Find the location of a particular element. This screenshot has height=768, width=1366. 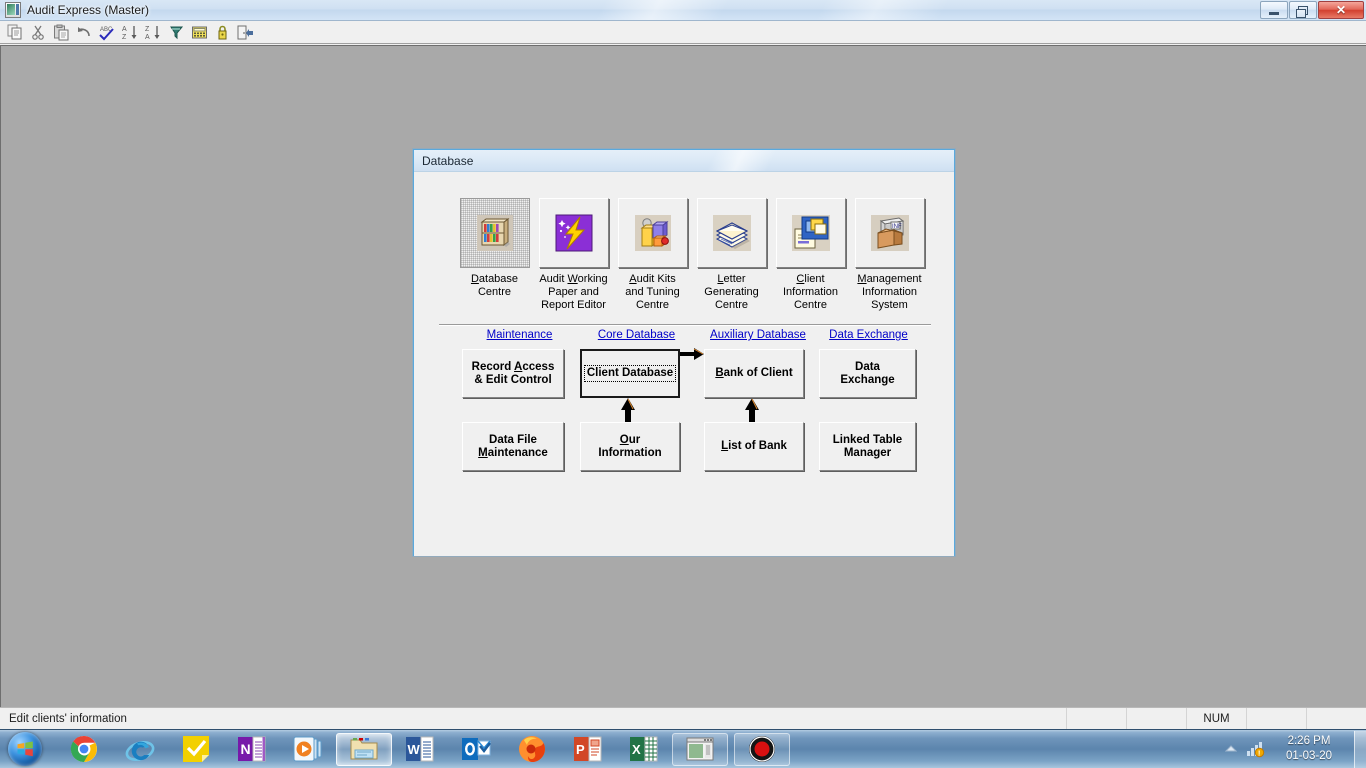

our-information-label: Our Information is located at coordinates (630, 446).